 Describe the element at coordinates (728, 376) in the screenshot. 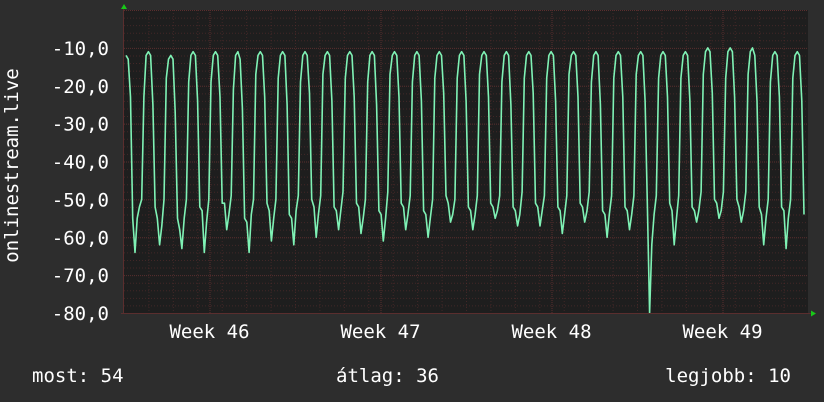

I see `legend-legjobb: legjobb: 10` at that location.